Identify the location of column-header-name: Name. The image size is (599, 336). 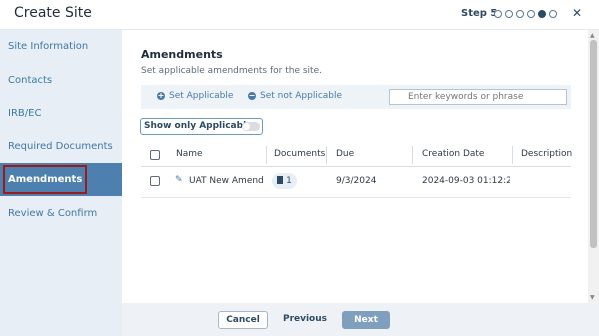
(189, 154).